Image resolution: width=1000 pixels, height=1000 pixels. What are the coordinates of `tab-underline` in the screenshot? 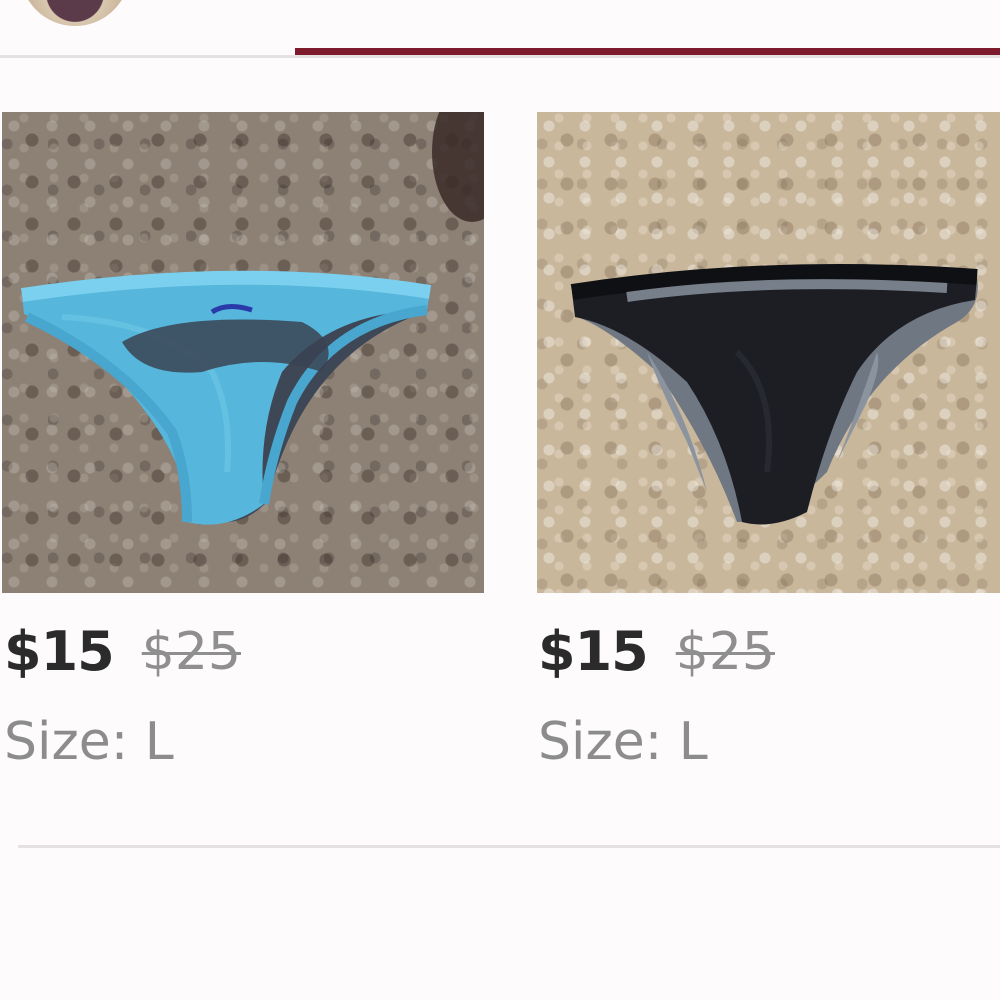 It's located at (500, 56).